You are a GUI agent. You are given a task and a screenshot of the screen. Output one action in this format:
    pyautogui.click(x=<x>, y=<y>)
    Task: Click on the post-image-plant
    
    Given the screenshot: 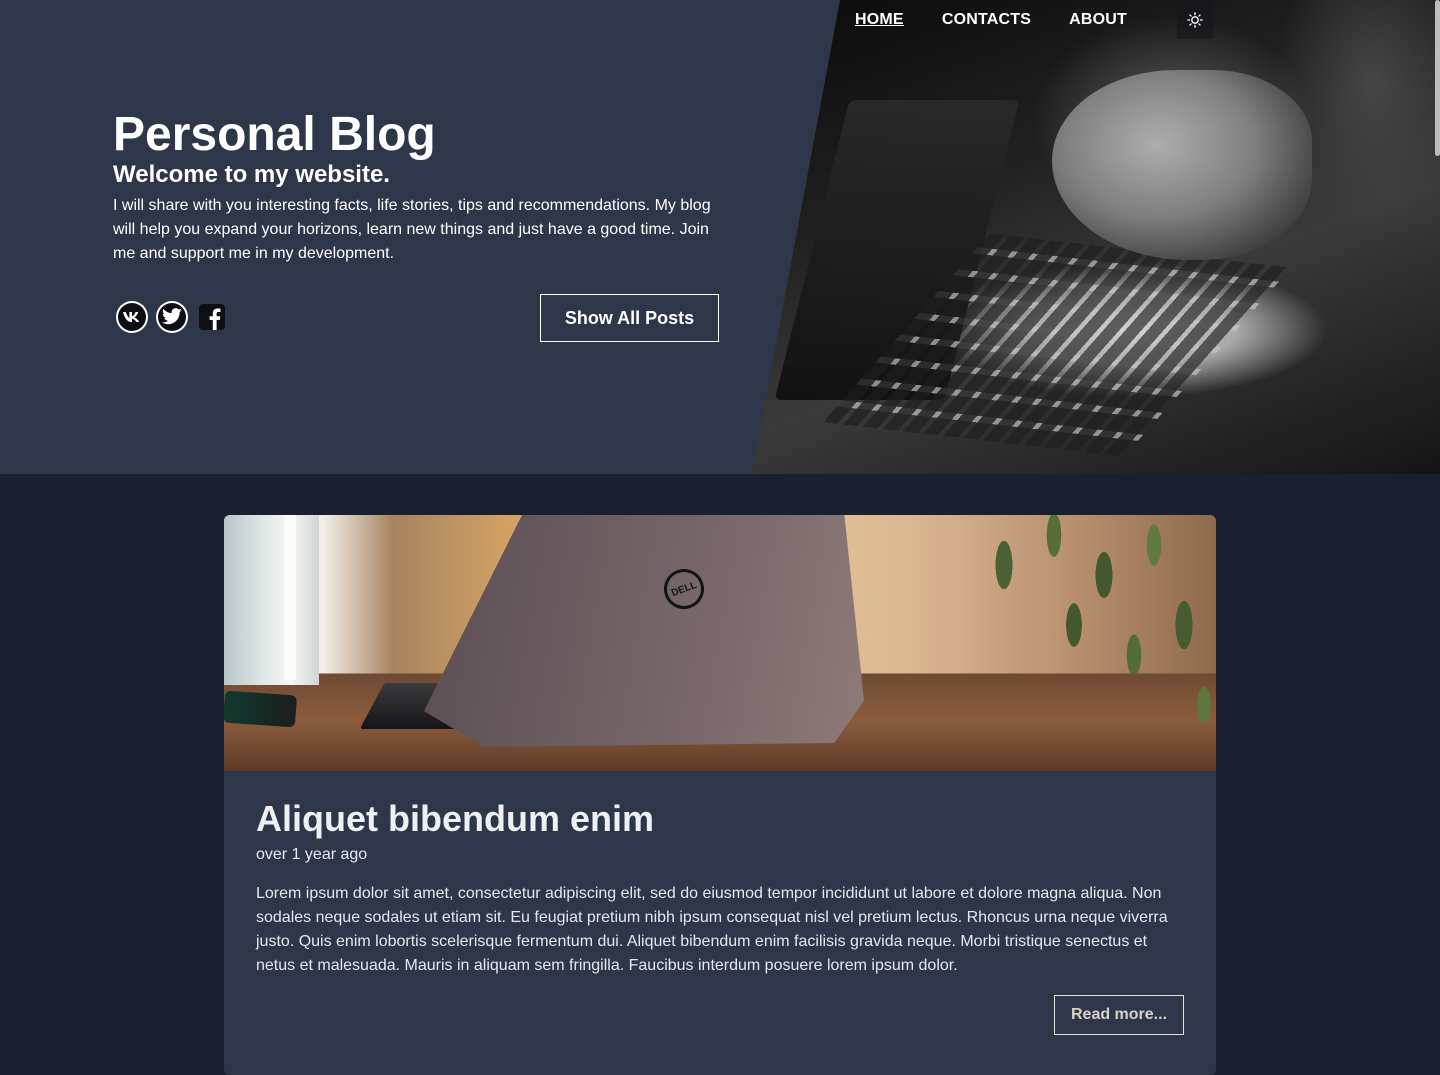 What is the action you would take?
    pyautogui.click(x=1090, y=635)
    